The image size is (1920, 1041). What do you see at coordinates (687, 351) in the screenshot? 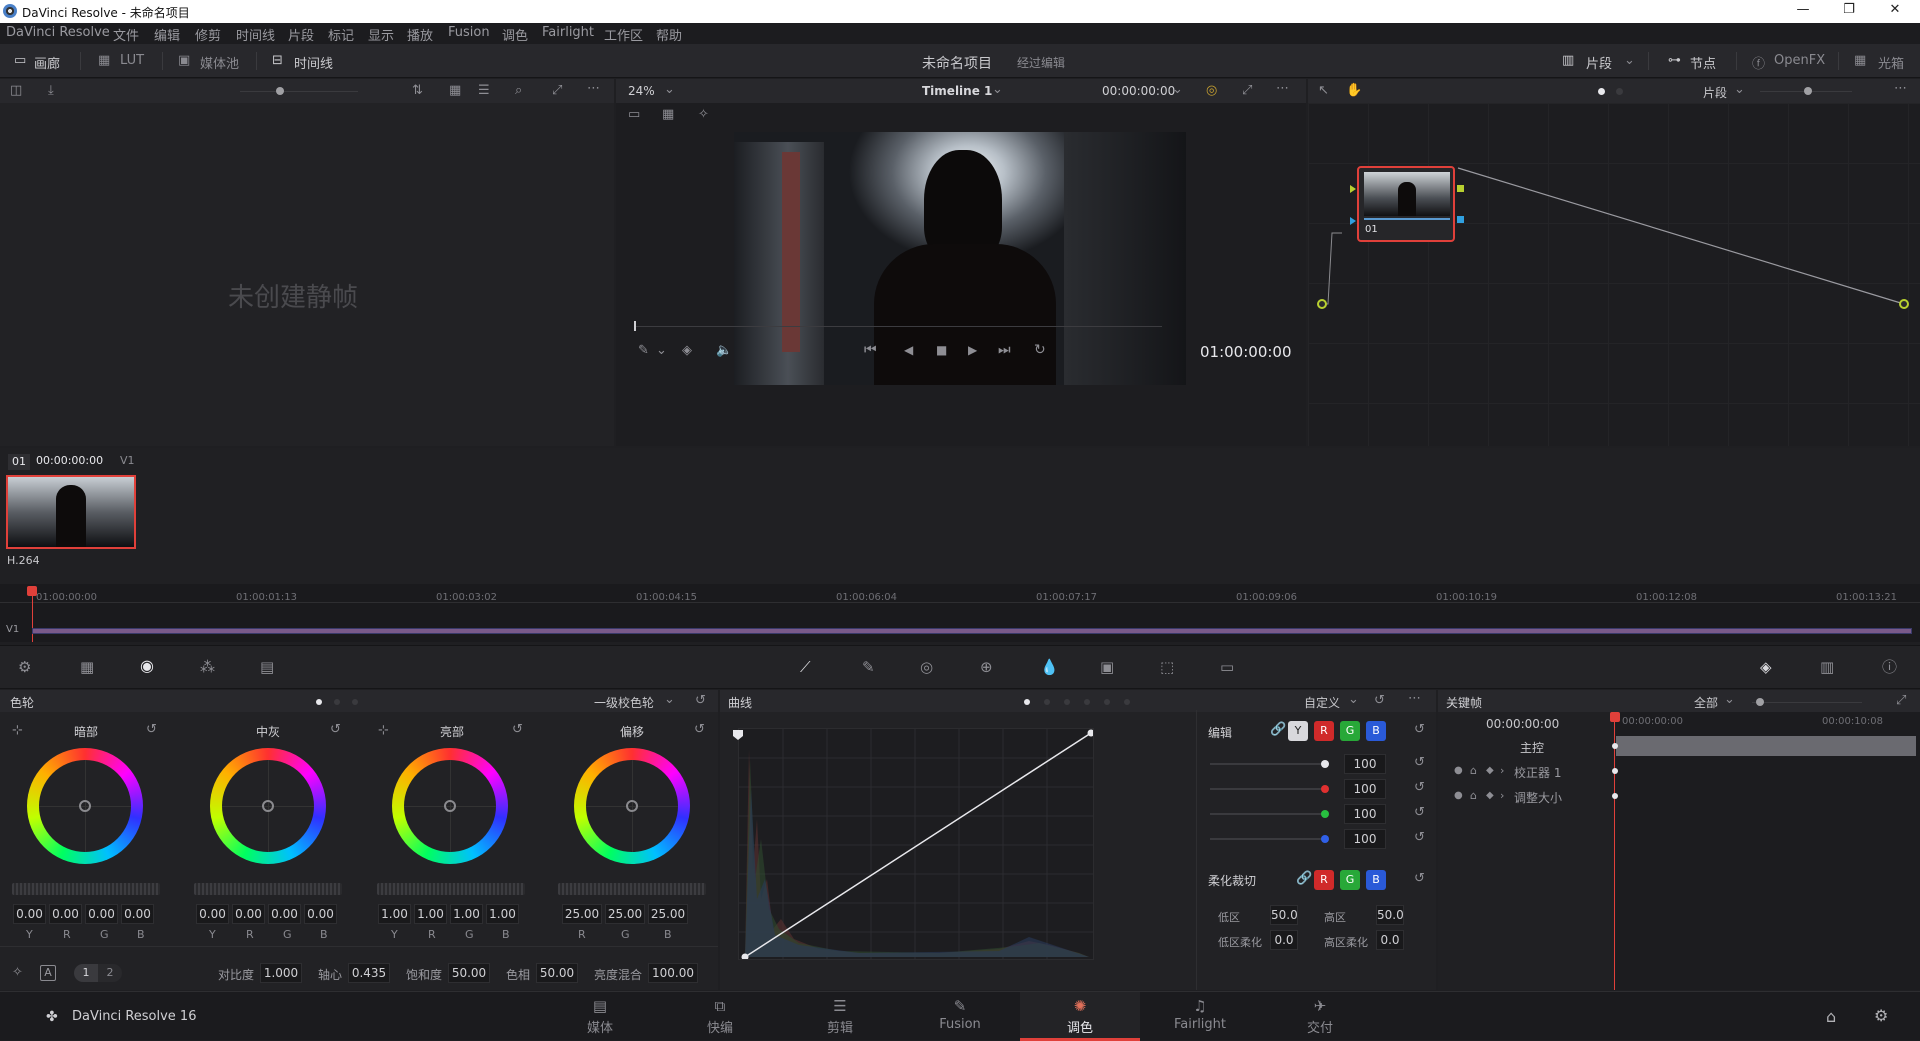
I see `layers-icon: ◈` at bounding box center [687, 351].